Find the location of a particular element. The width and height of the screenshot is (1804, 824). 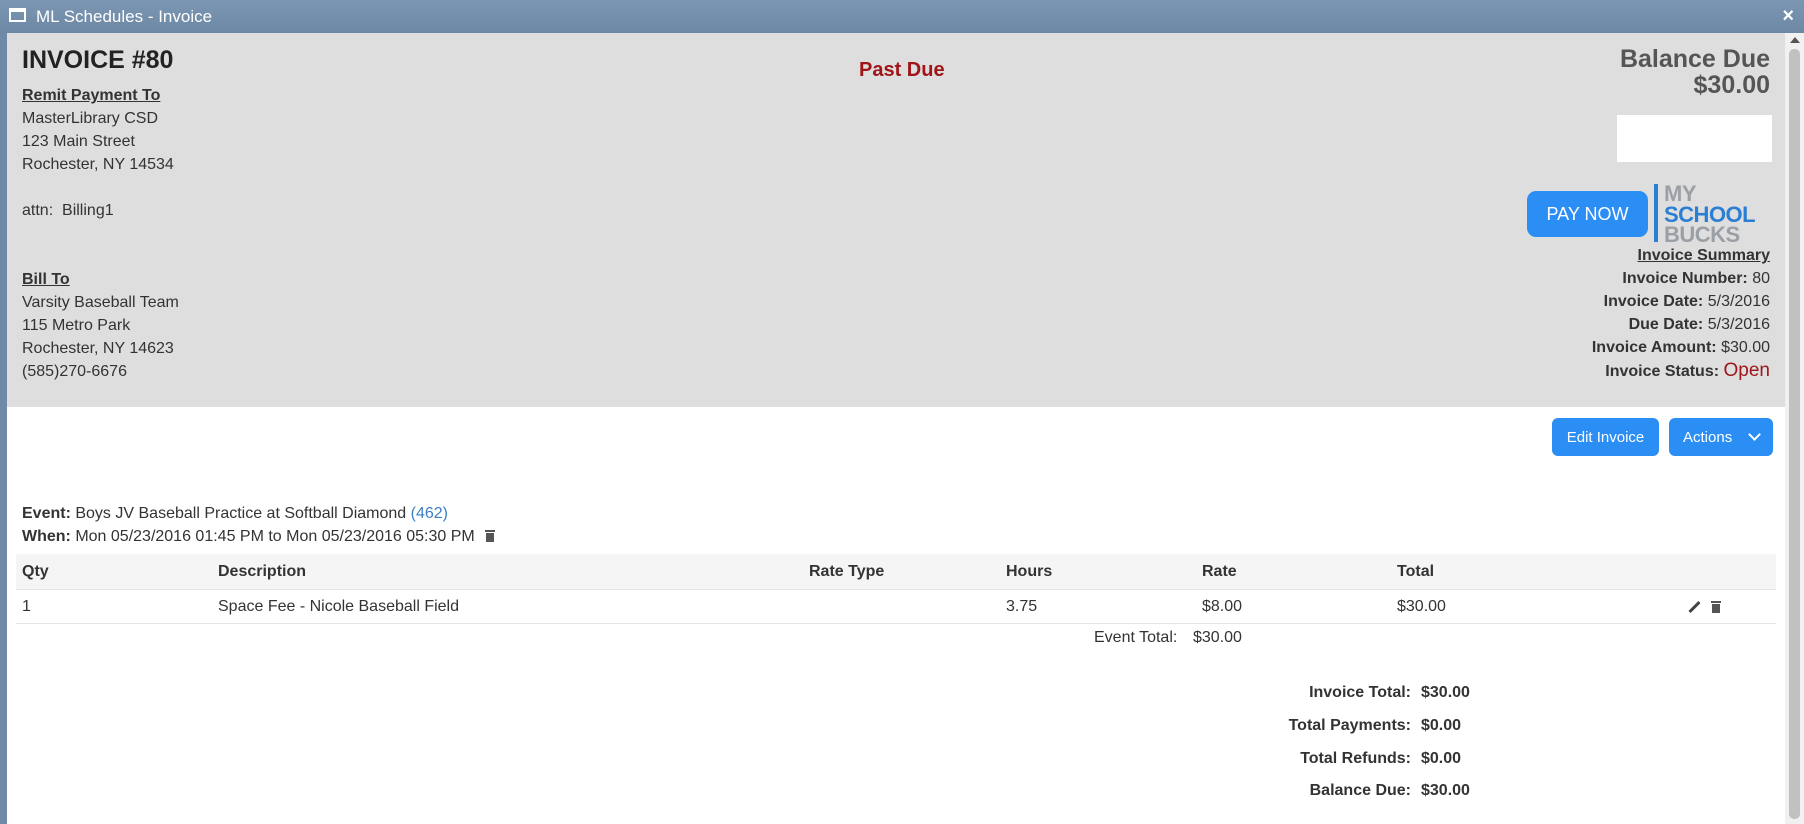

edit-invoice-button: Edit Invoice is located at coordinates (1605, 437).